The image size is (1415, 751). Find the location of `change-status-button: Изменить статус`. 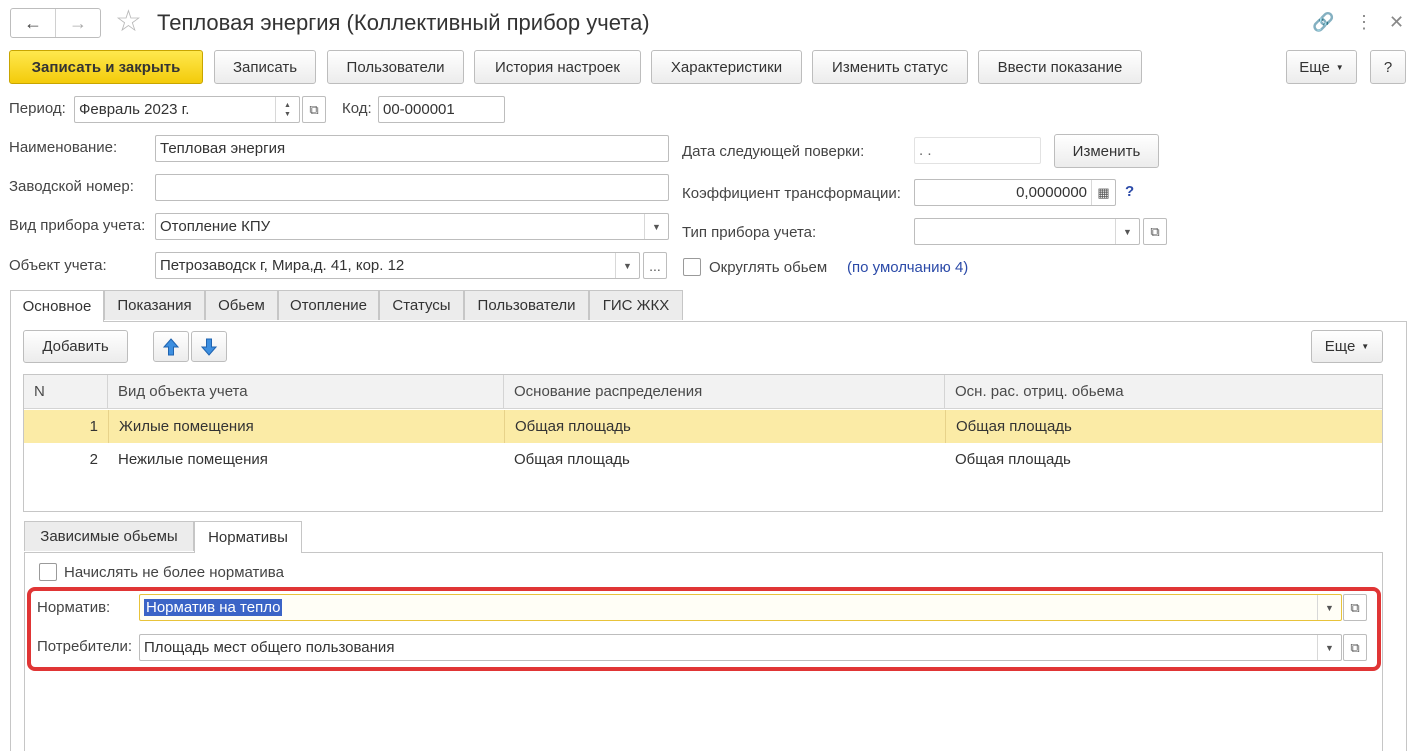

change-status-button: Изменить статус is located at coordinates (890, 67).